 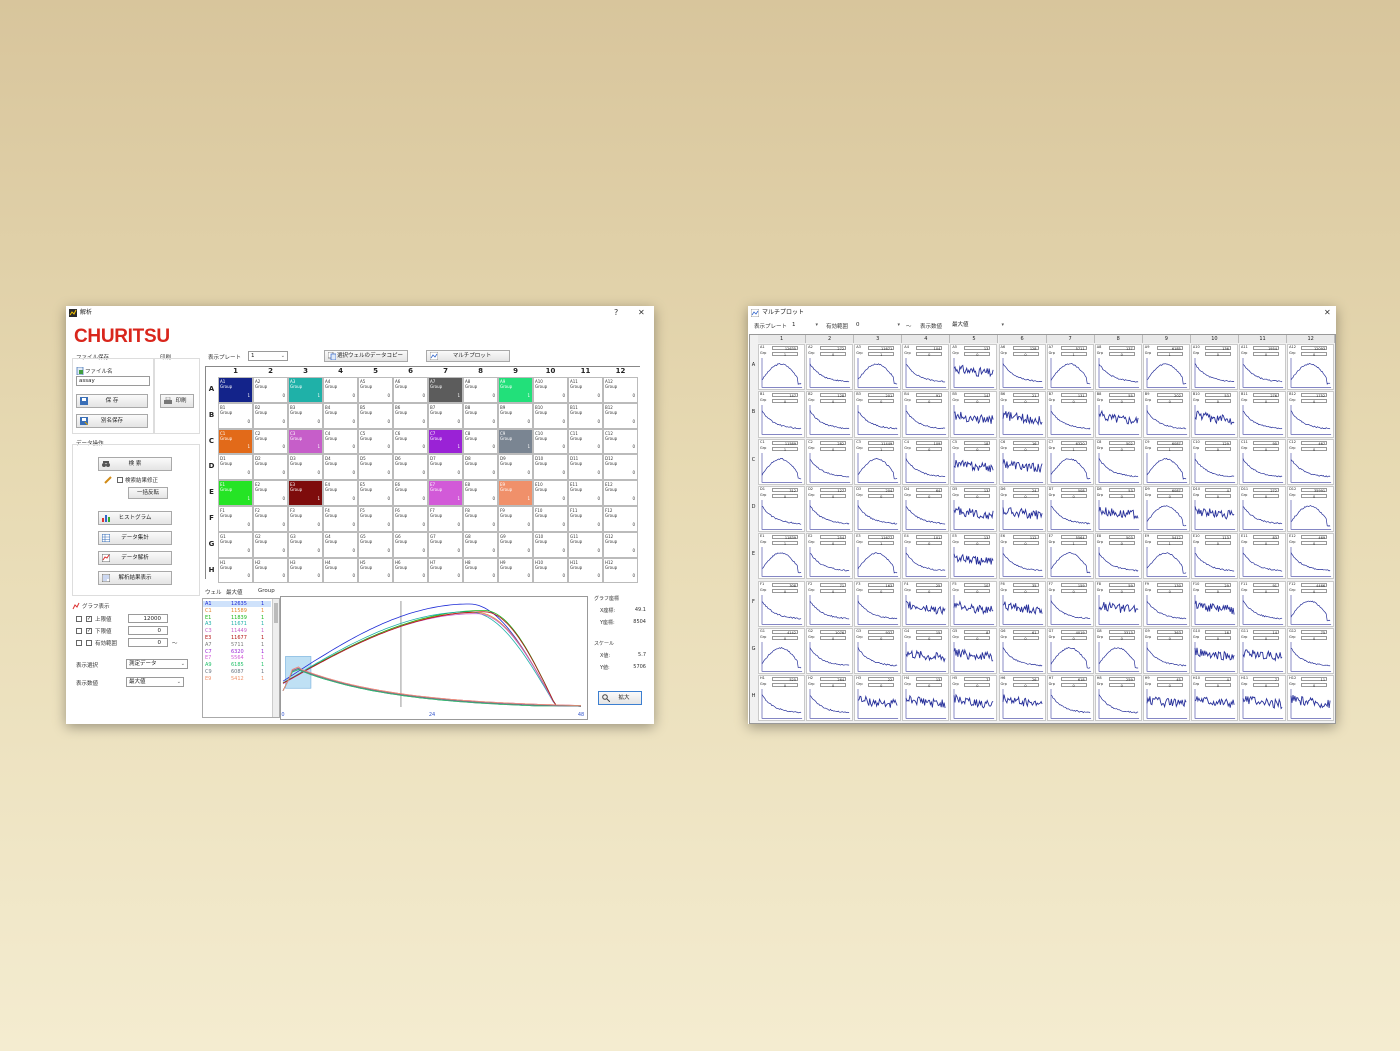 What do you see at coordinates (211, 415) in the screenshot?
I see `plate-row-header: B` at bounding box center [211, 415].